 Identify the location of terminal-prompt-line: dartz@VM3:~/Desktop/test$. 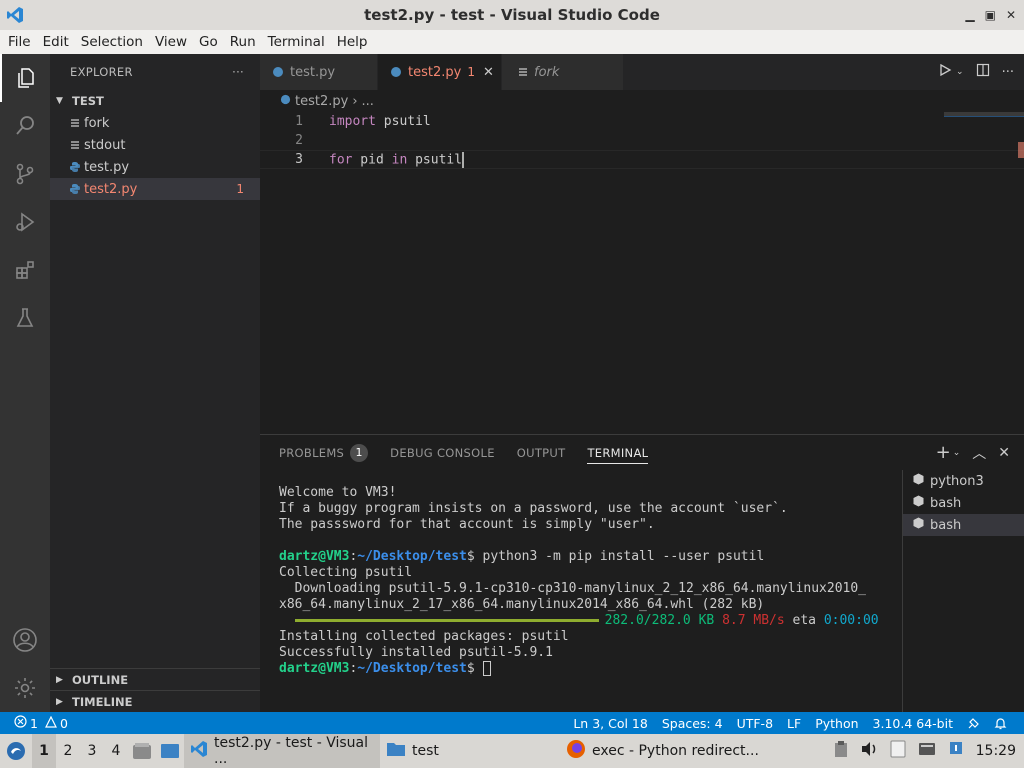
(579, 669).